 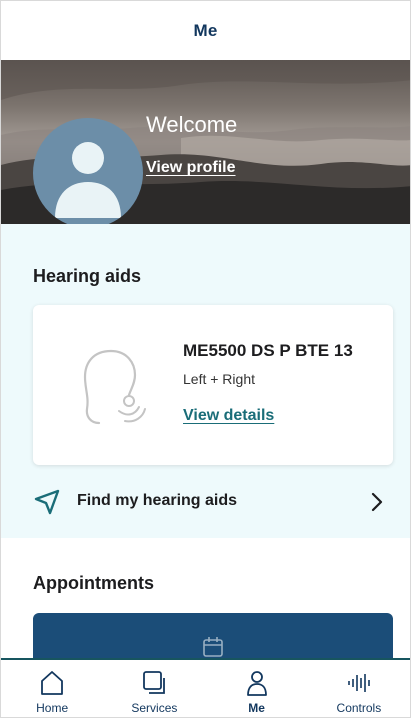 What do you see at coordinates (268, 350) in the screenshot?
I see `device-name: ME5500 DS P BTE 13` at bounding box center [268, 350].